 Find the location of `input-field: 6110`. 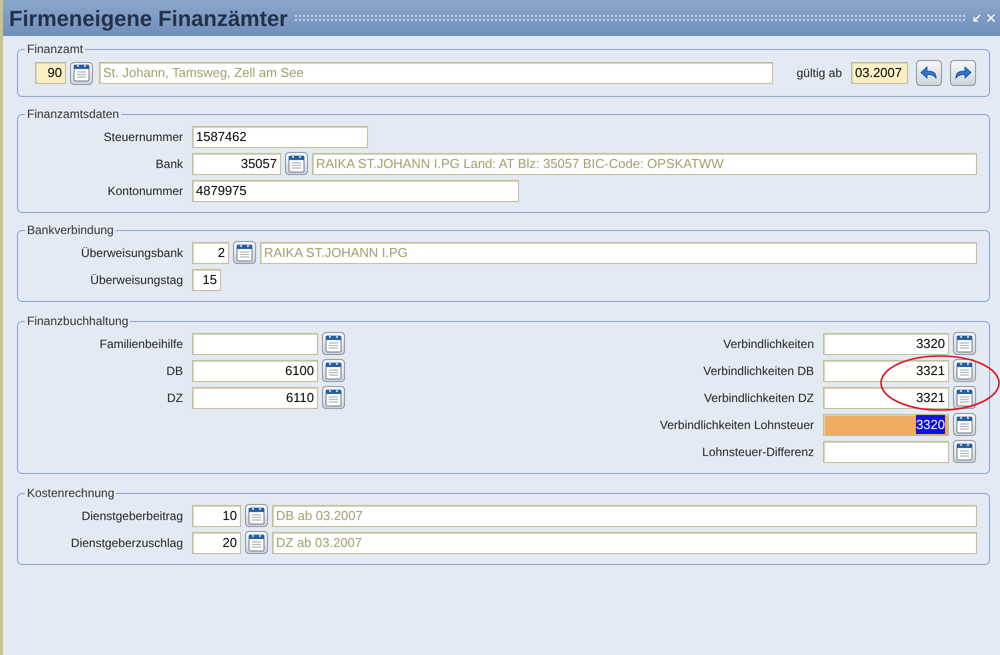

input-field: 6110 is located at coordinates (255, 397).